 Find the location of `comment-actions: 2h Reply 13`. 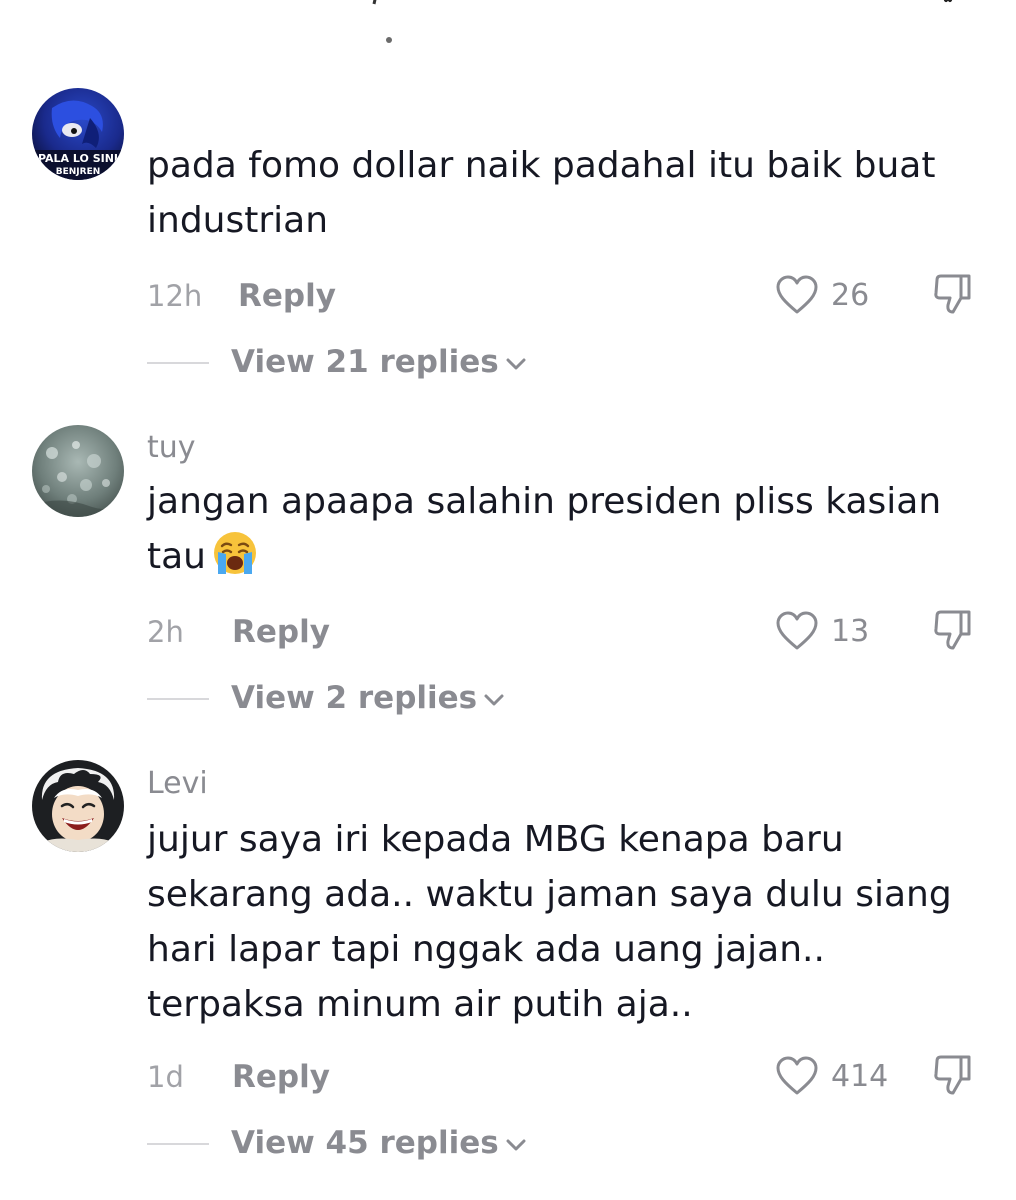

comment-actions: 2h Reply 13 is located at coordinates (567, 631).